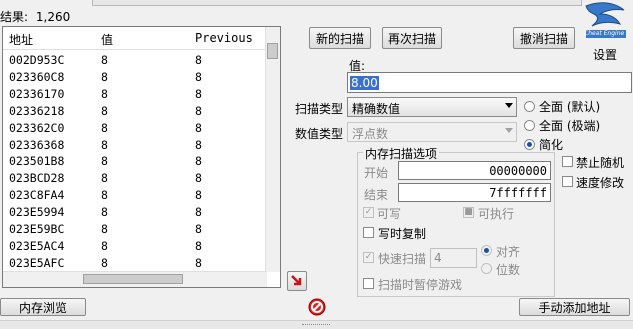 This screenshot has height=329, width=633. Describe the element at coordinates (401, 153) in the screenshot. I see `memory-options-title: 内存扫描选项` at that location.